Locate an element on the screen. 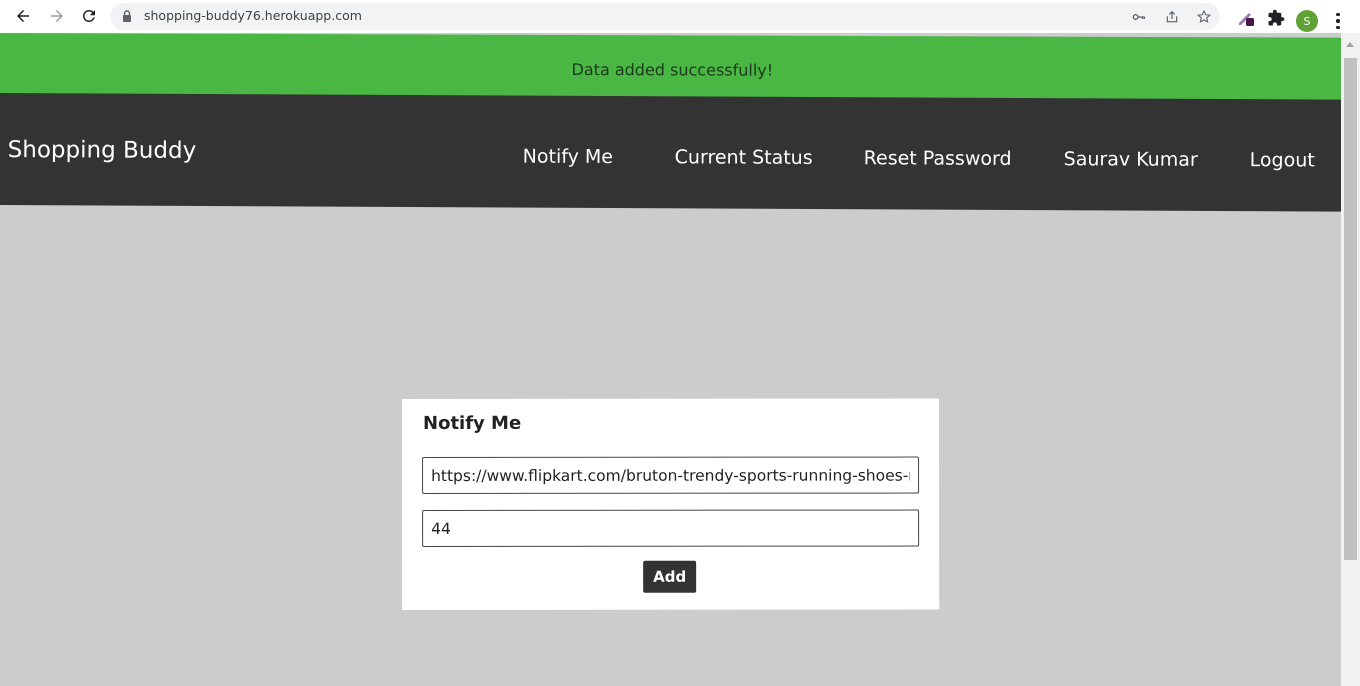 The image size is (1360, 686). url-text: shopping-buddy76.herokuapp.com is located at coordinates (253, 15).